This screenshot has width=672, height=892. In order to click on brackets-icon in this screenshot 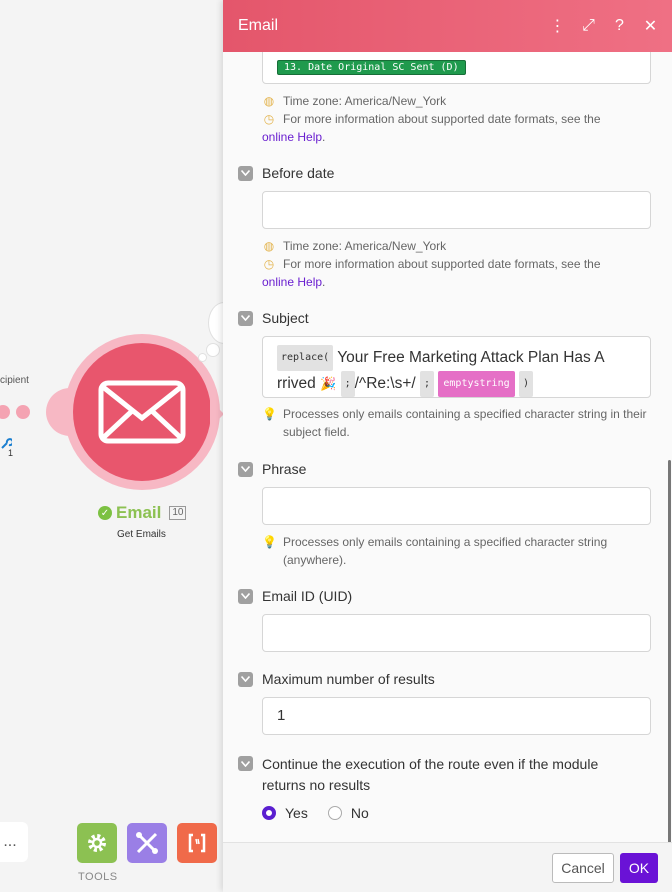, I will do `click(197, 843)`.